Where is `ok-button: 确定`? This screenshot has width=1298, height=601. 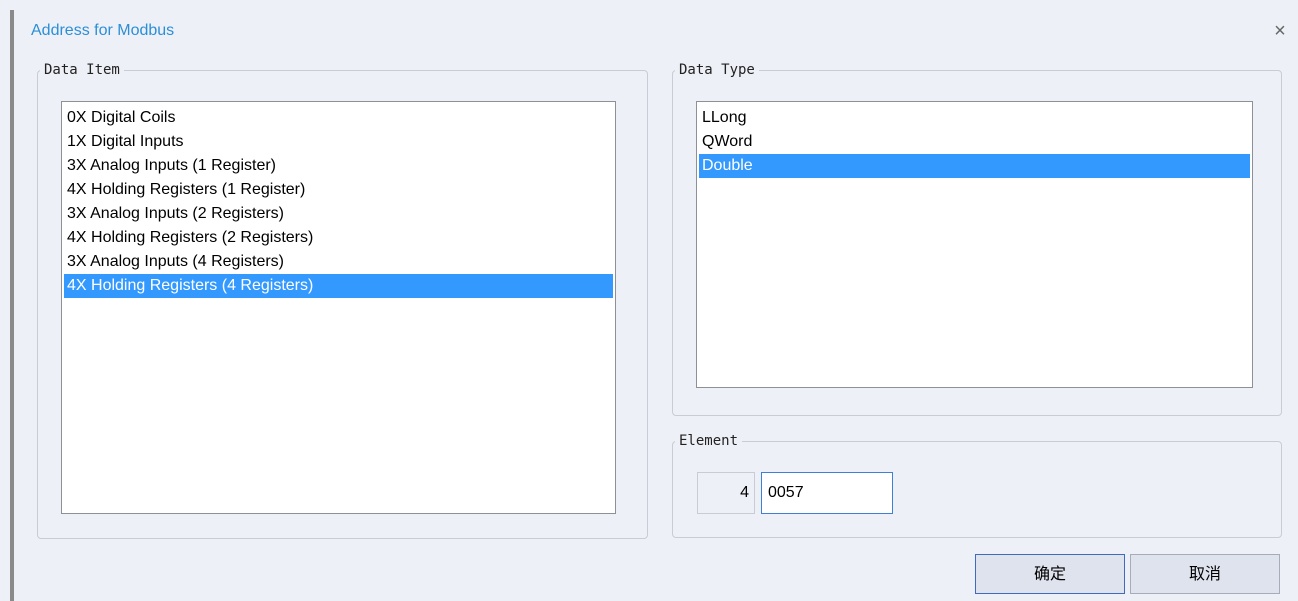
ok-button: 确定 is located at coordinates (1050, 574).